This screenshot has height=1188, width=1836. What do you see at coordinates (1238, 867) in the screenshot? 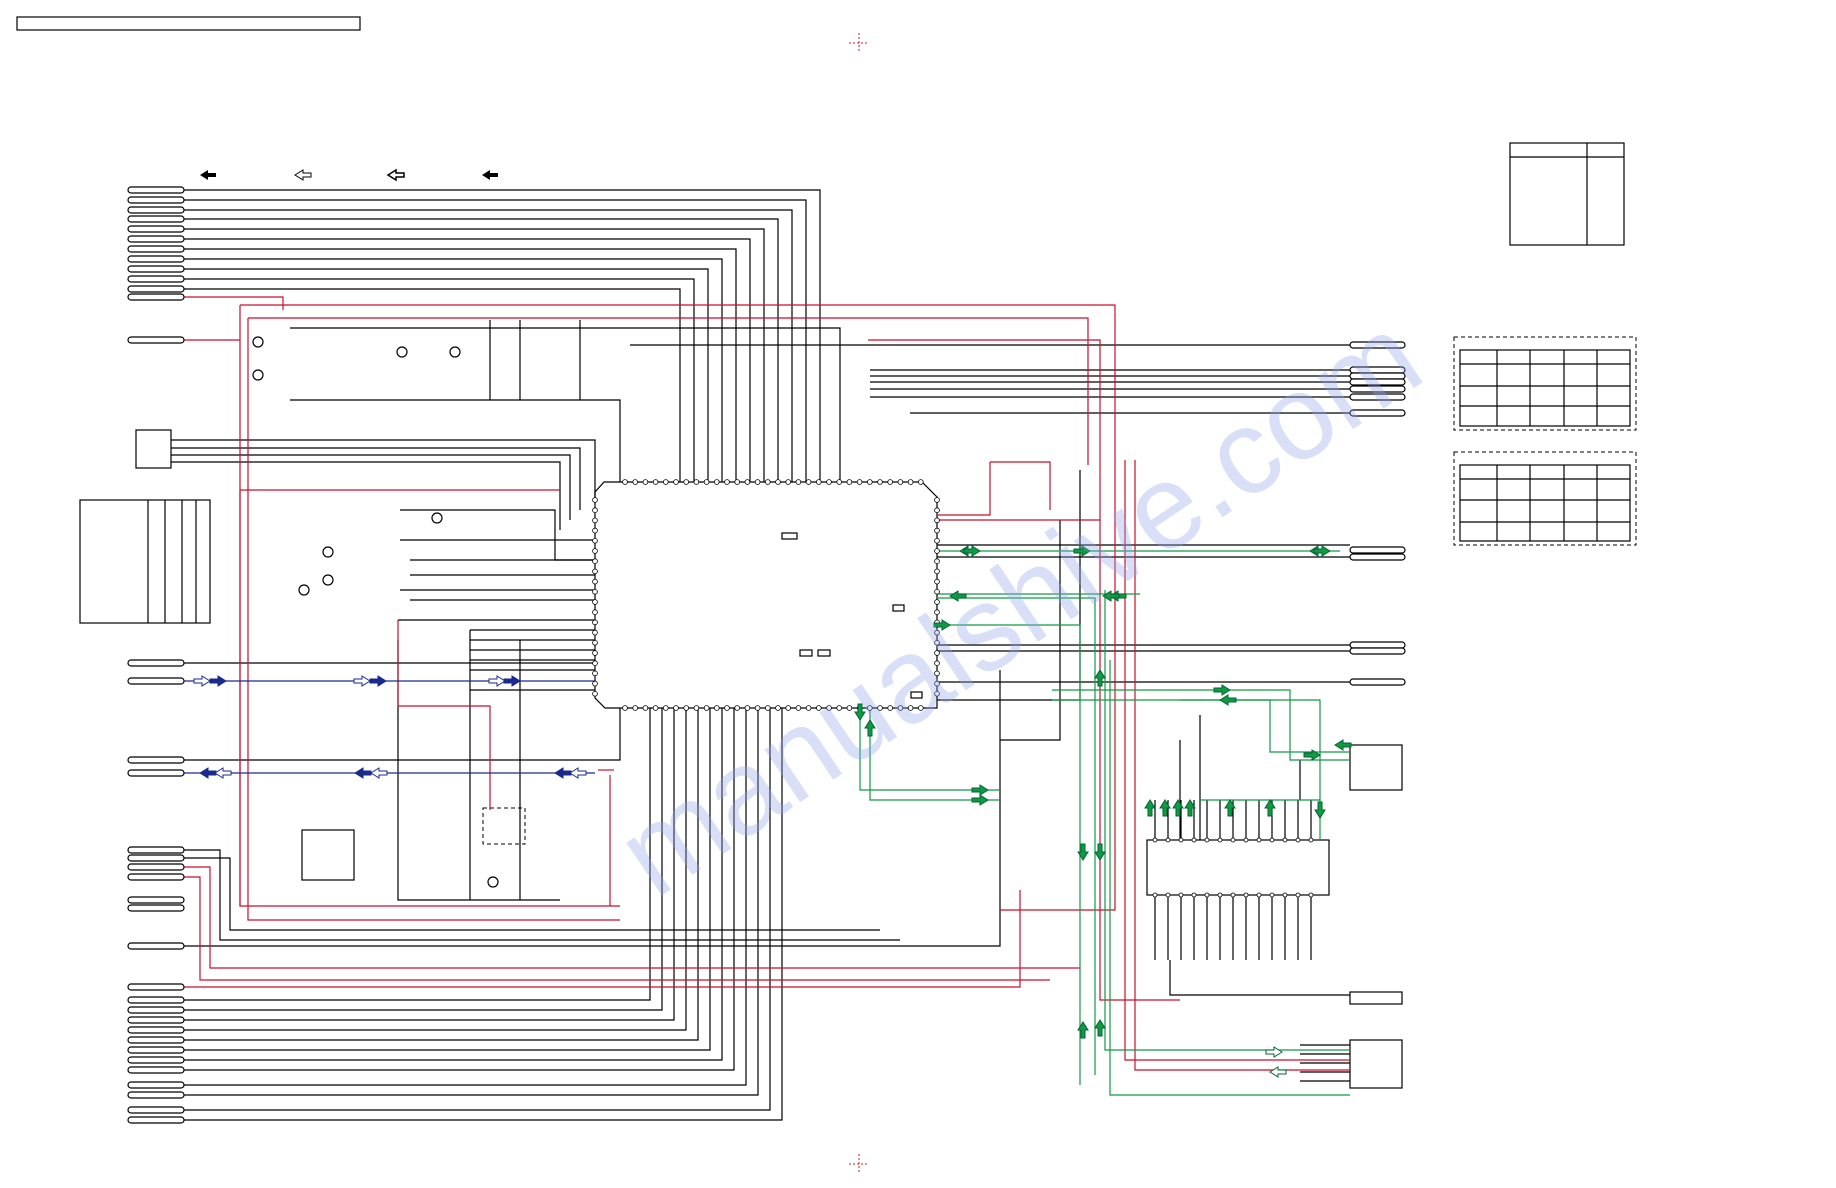
I see `secondary-ic` at bounding box center [1238, 867].